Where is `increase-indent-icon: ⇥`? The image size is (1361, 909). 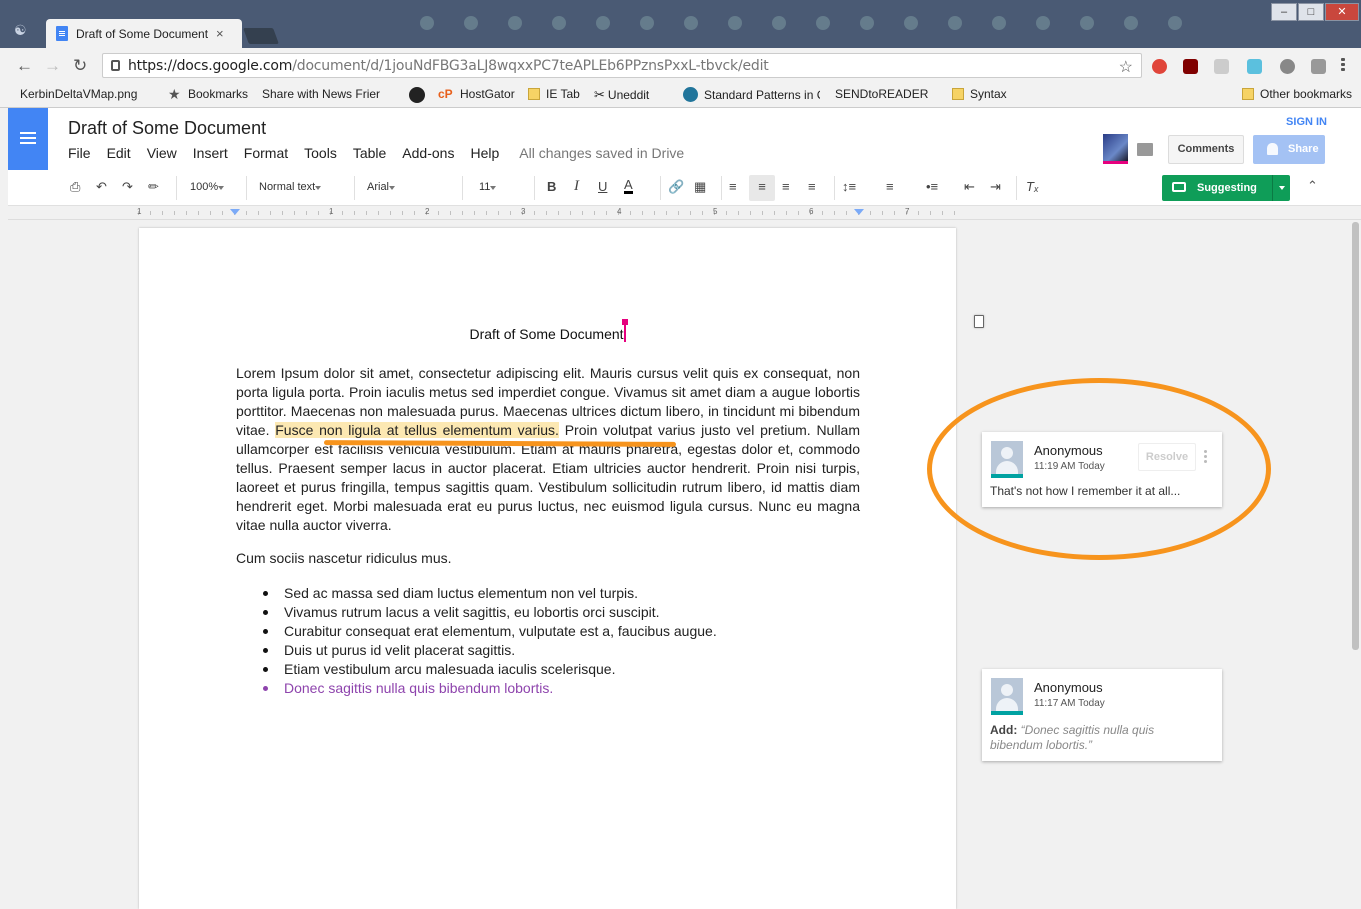
increase-indent-icon: ⇥ is located at coordinates (995, 187).